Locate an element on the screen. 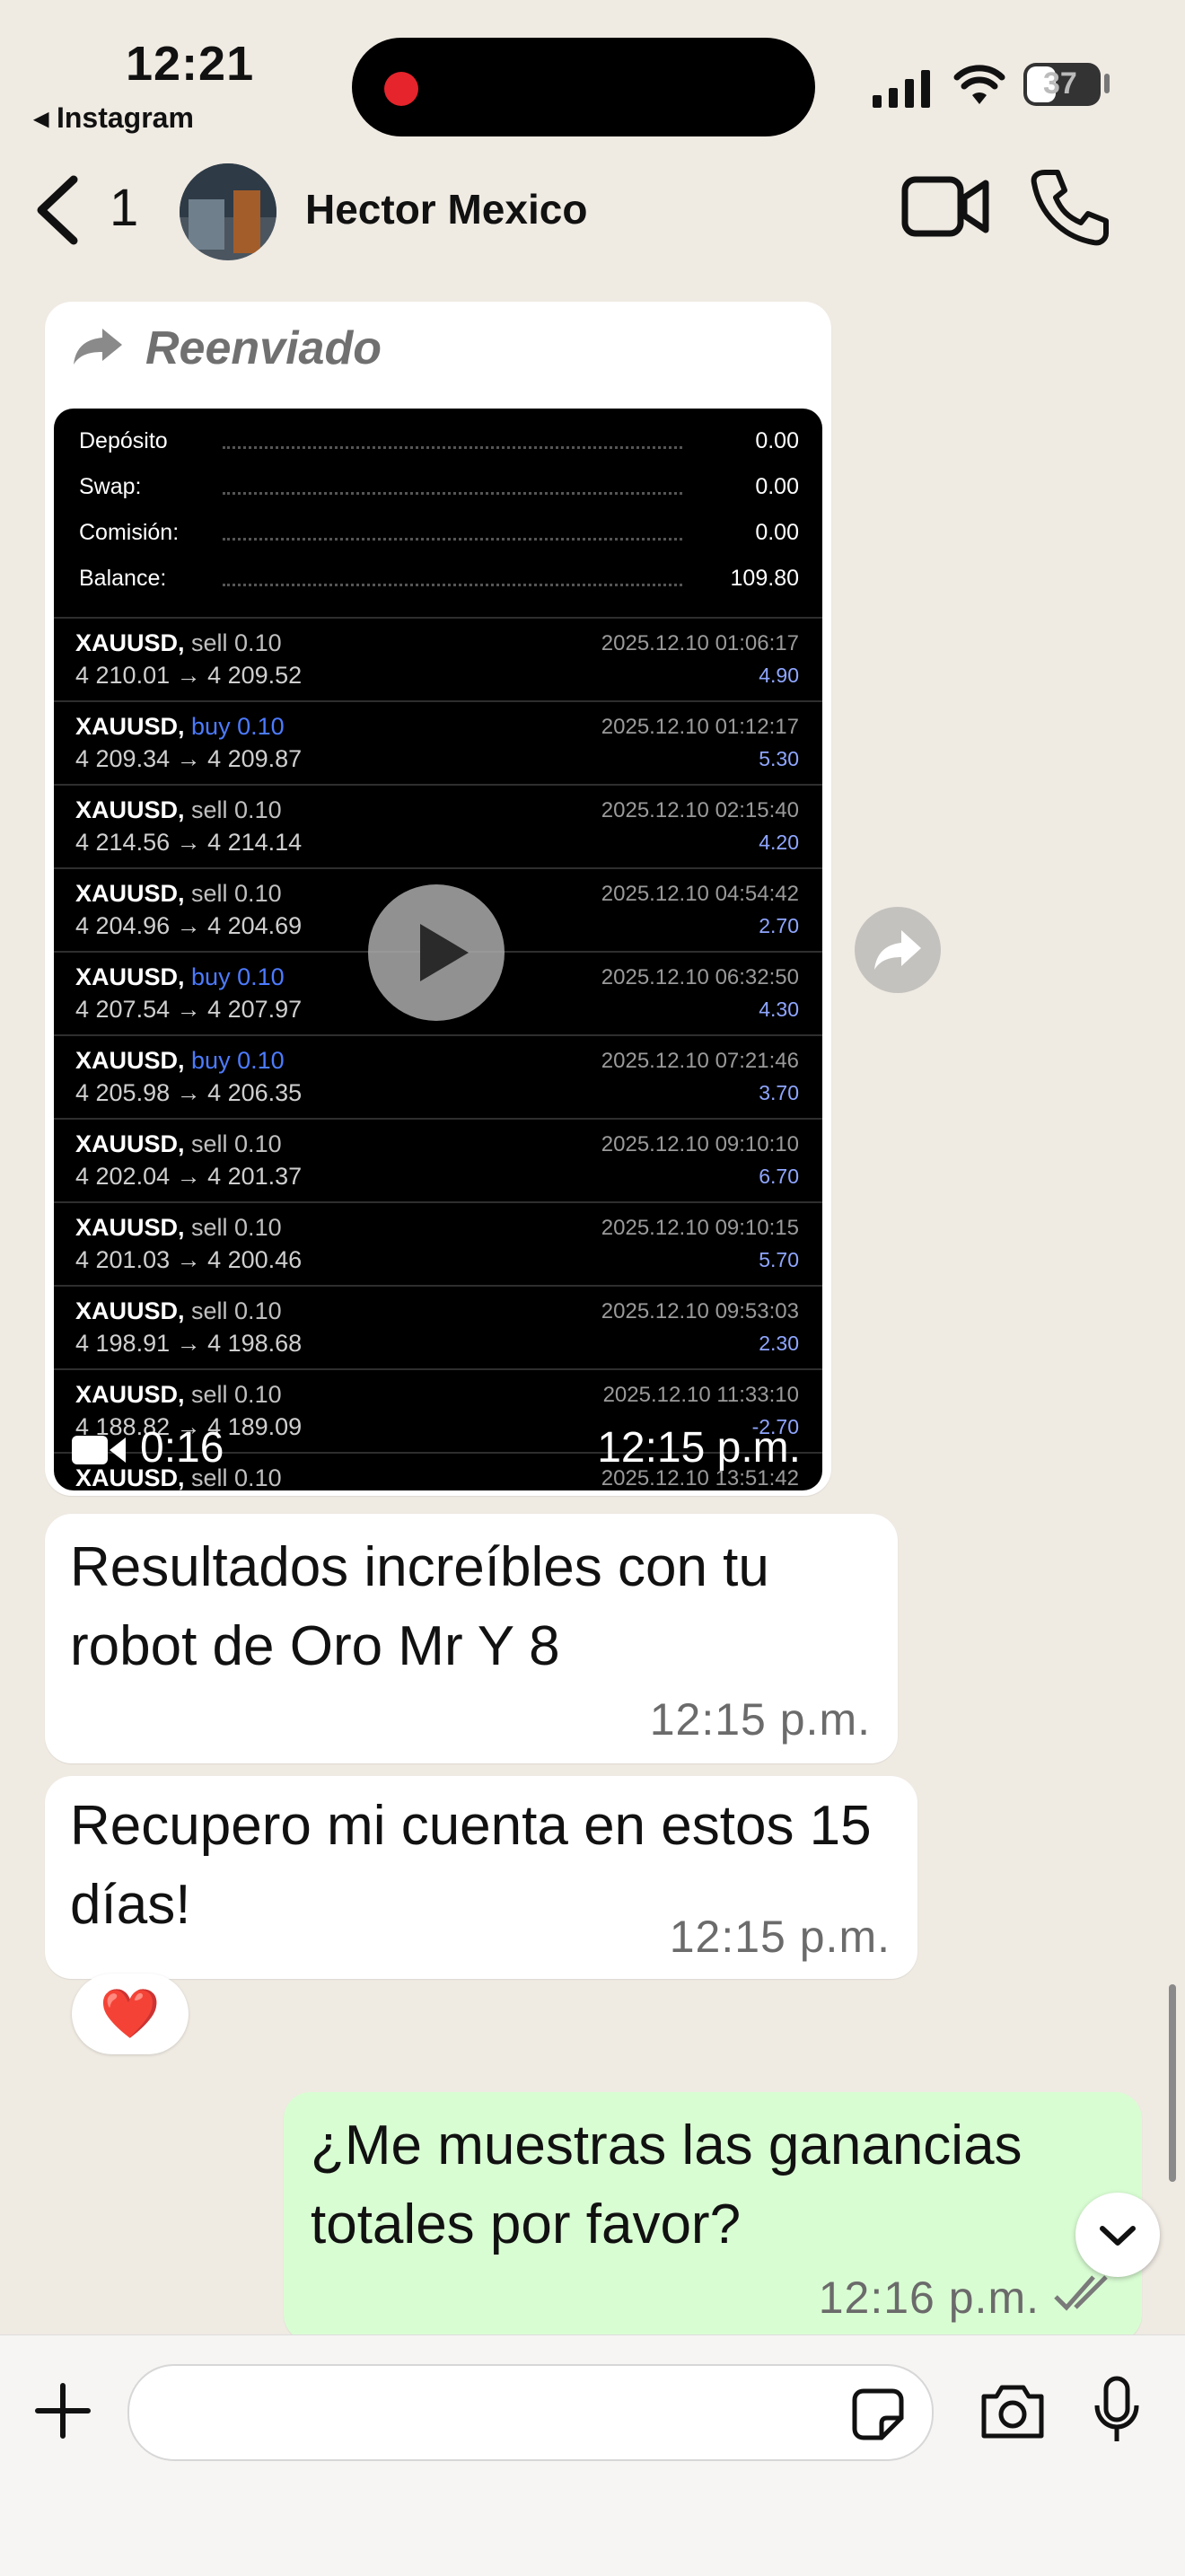  account-summary-row: Balance: 109.80 is located at coordinates (439, 579).